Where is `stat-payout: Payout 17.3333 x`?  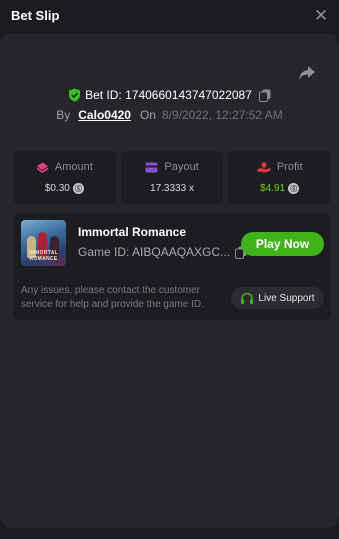 stat-payout: Payout 17.3333 x is located at coordinates (172, 177).